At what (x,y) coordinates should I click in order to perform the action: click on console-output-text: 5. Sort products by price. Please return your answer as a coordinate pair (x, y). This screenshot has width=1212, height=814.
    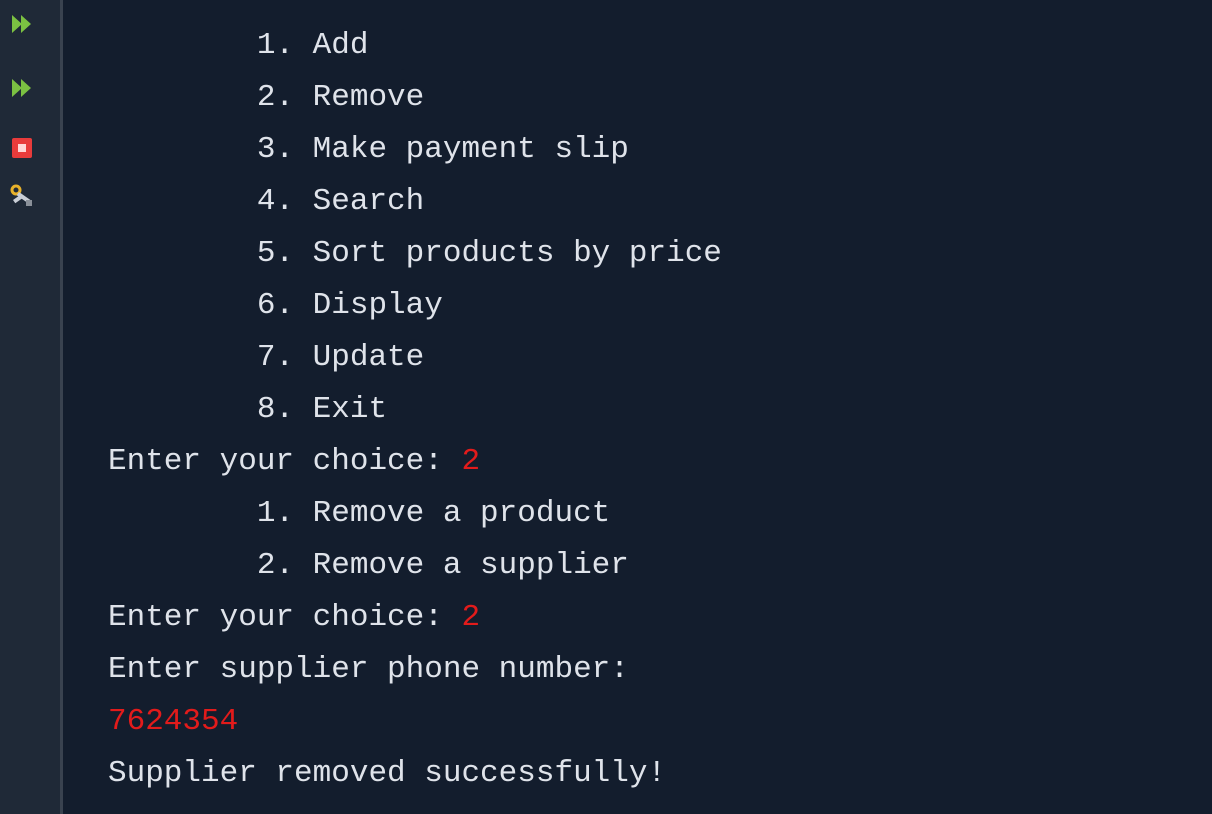
    Looking at the image, I should click on (415, 253).